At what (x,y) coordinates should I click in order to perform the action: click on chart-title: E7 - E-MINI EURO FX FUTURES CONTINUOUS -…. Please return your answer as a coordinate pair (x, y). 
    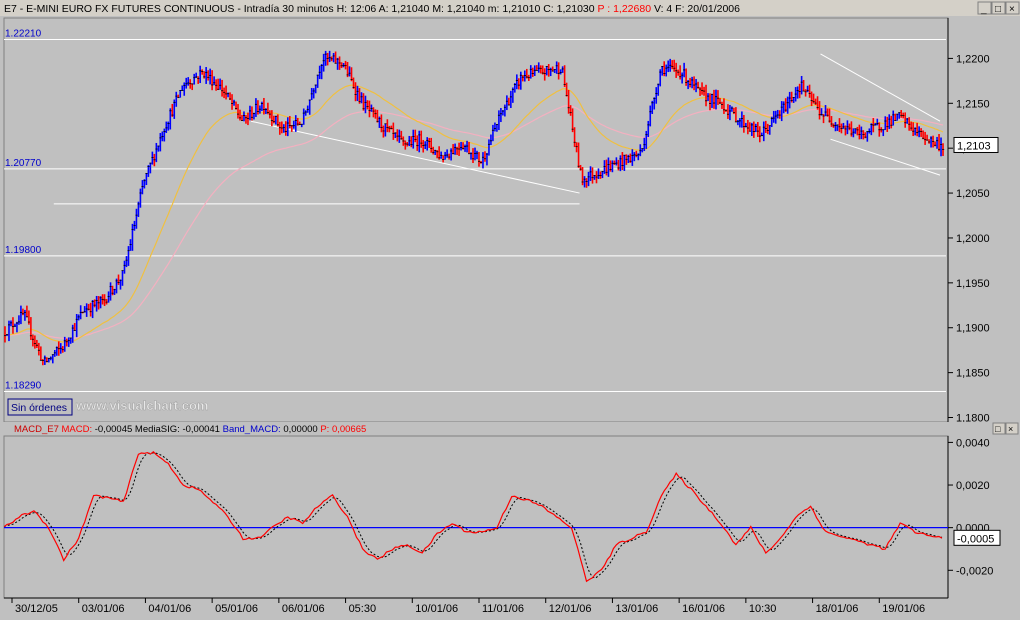
    Looking at the image, I should click on (372, 9).